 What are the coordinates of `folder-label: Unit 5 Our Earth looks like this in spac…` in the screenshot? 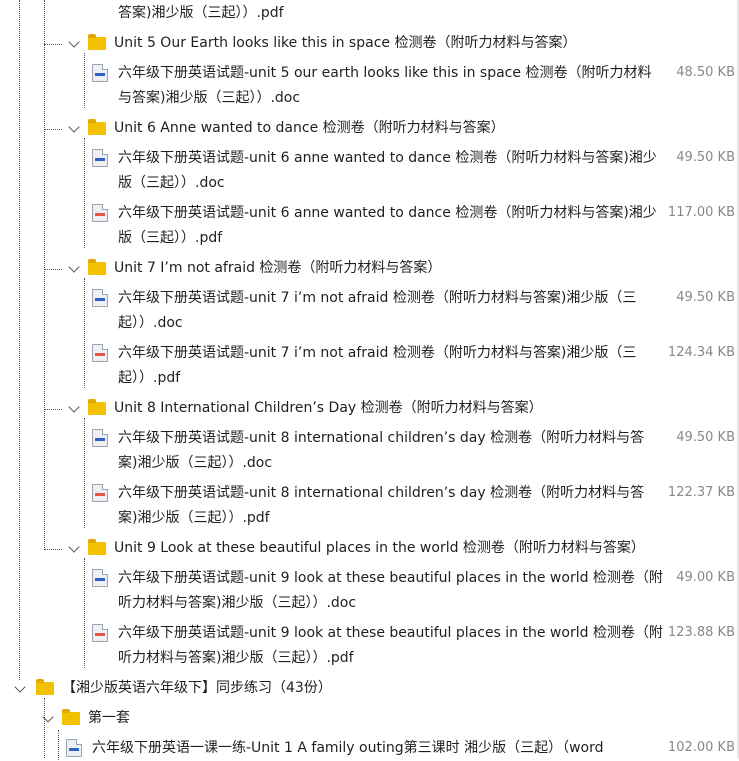 It's located at (345, 43).